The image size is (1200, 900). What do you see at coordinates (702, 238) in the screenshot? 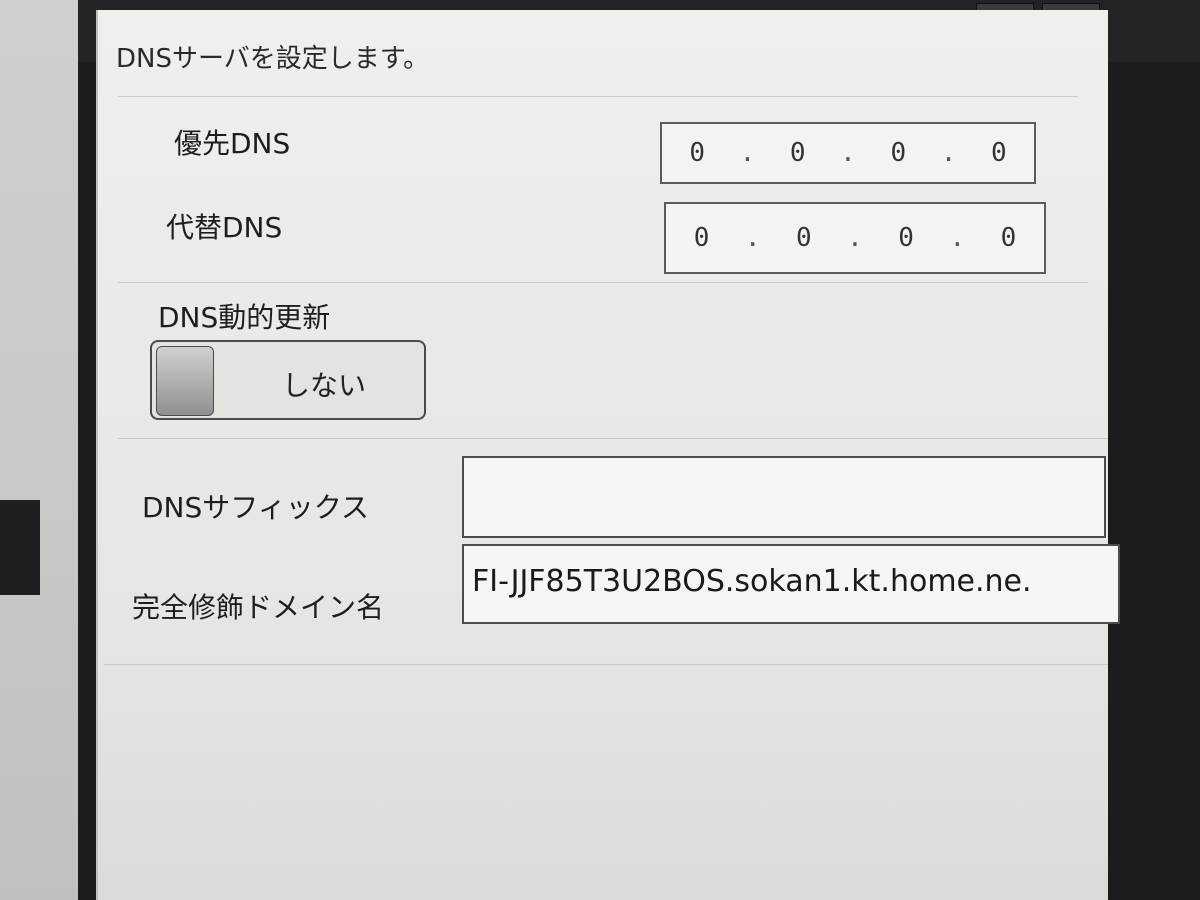
I see `alternate-dns-octet-1: 0` at bounding box center [702, 238].